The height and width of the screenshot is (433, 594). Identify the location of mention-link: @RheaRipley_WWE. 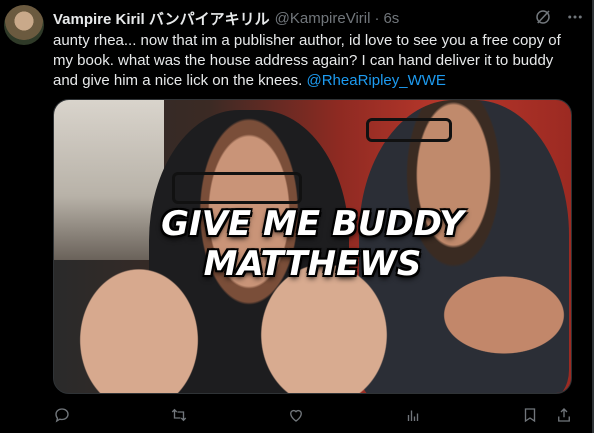
(375, 80).